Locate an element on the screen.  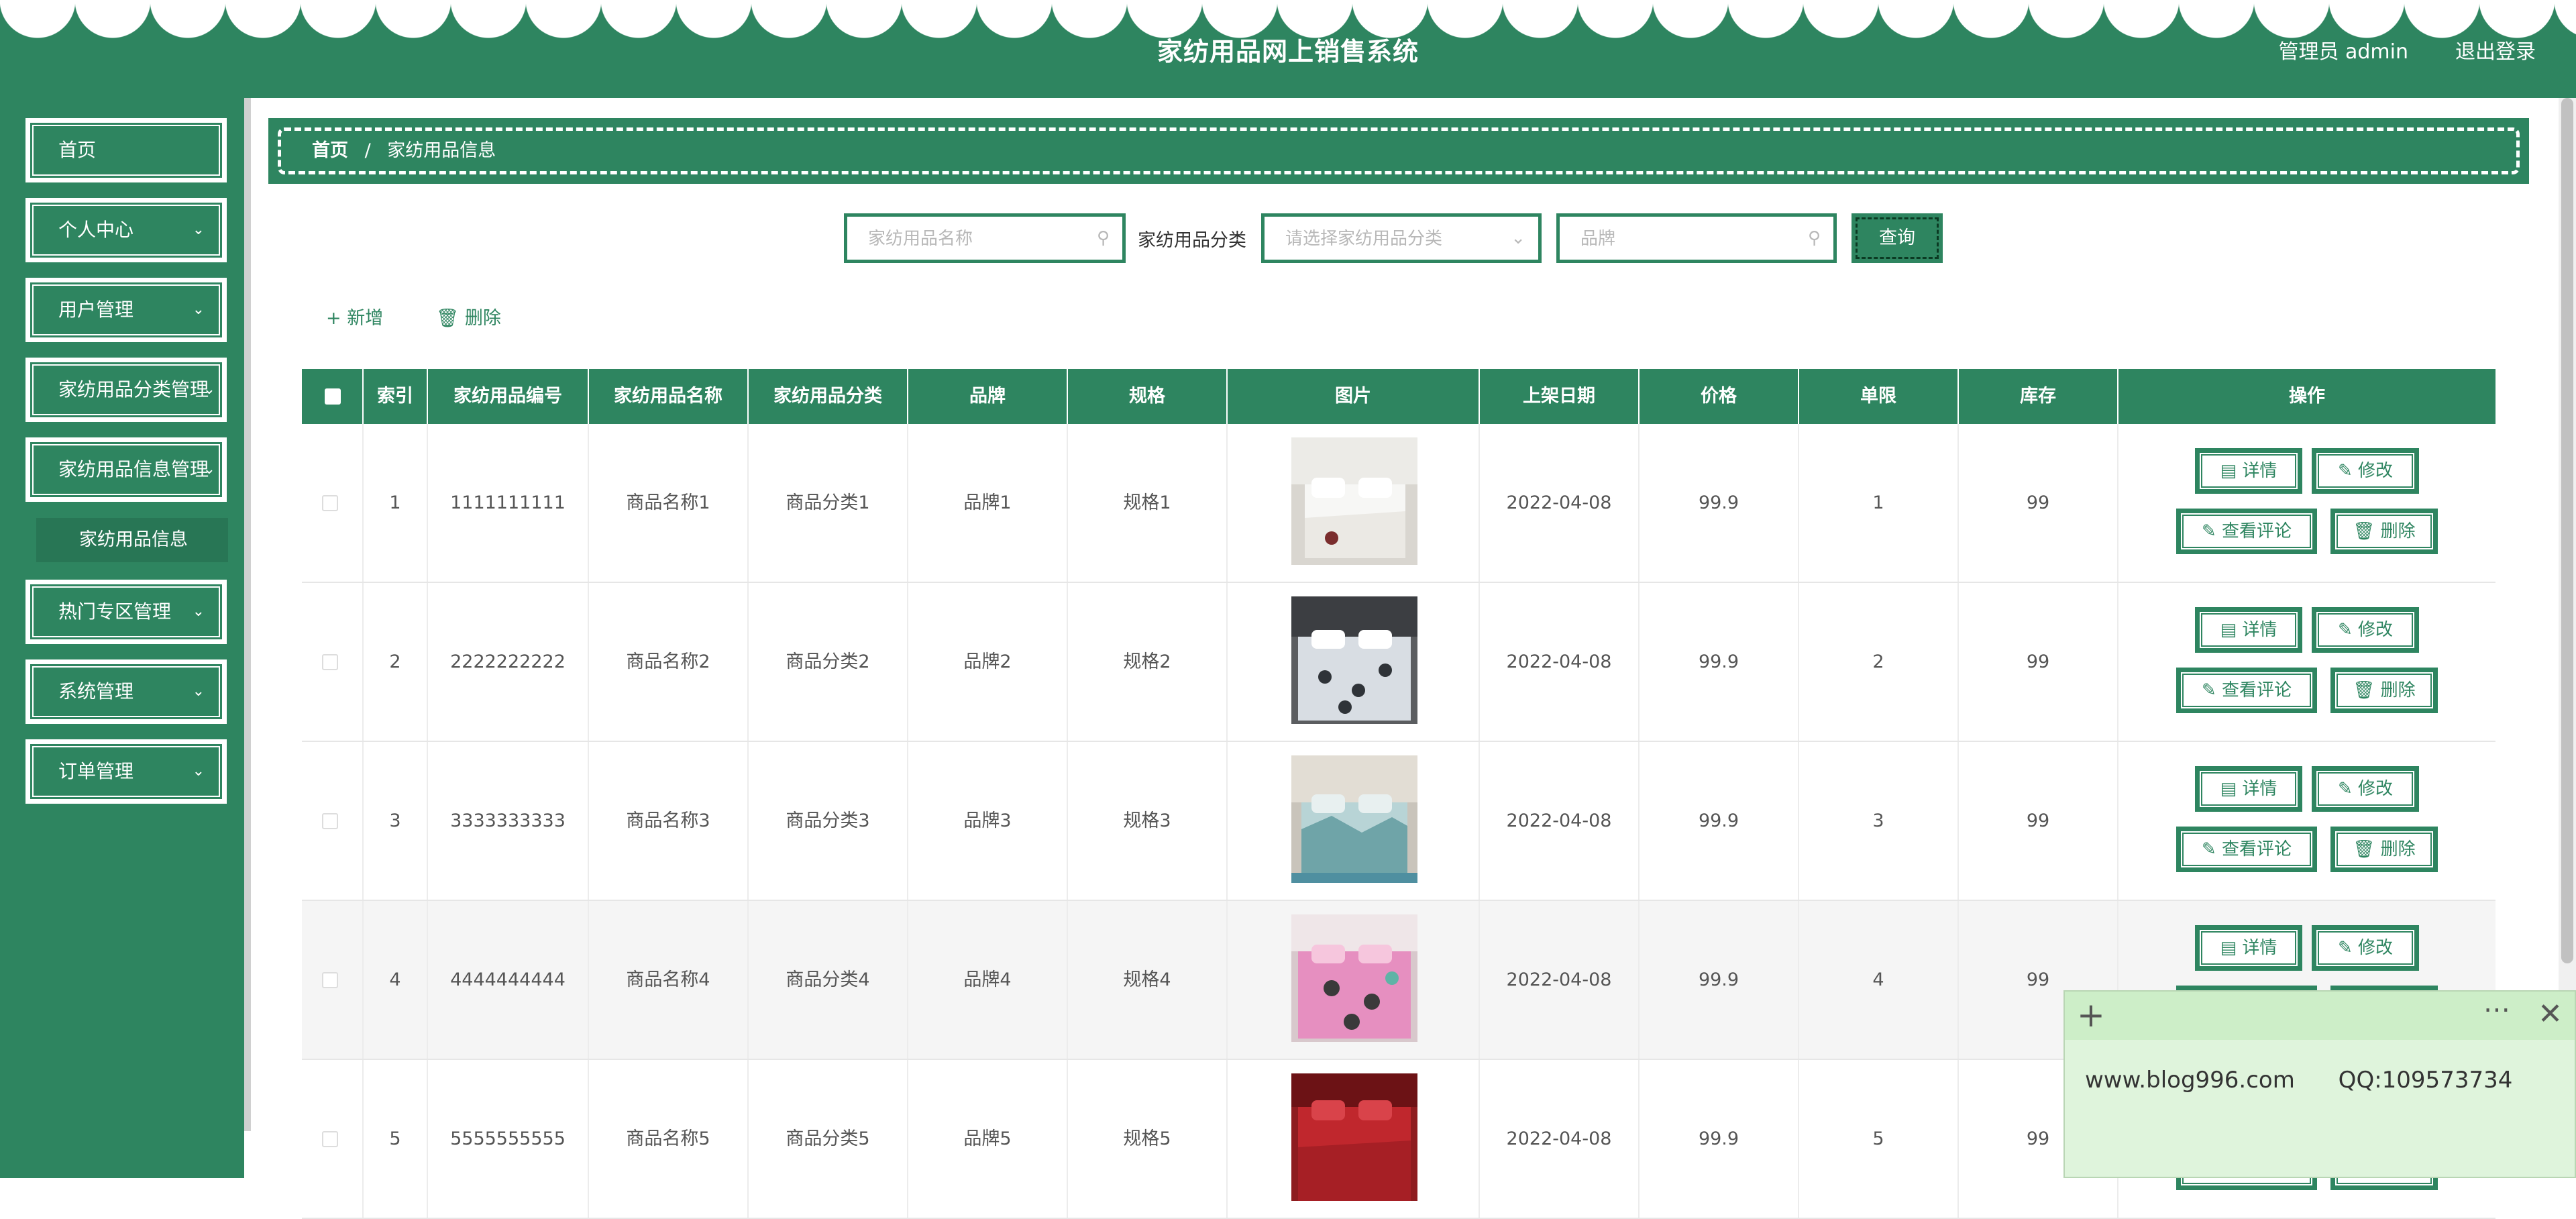
header-spec: 规格 is located at coordinates (1148, 396).